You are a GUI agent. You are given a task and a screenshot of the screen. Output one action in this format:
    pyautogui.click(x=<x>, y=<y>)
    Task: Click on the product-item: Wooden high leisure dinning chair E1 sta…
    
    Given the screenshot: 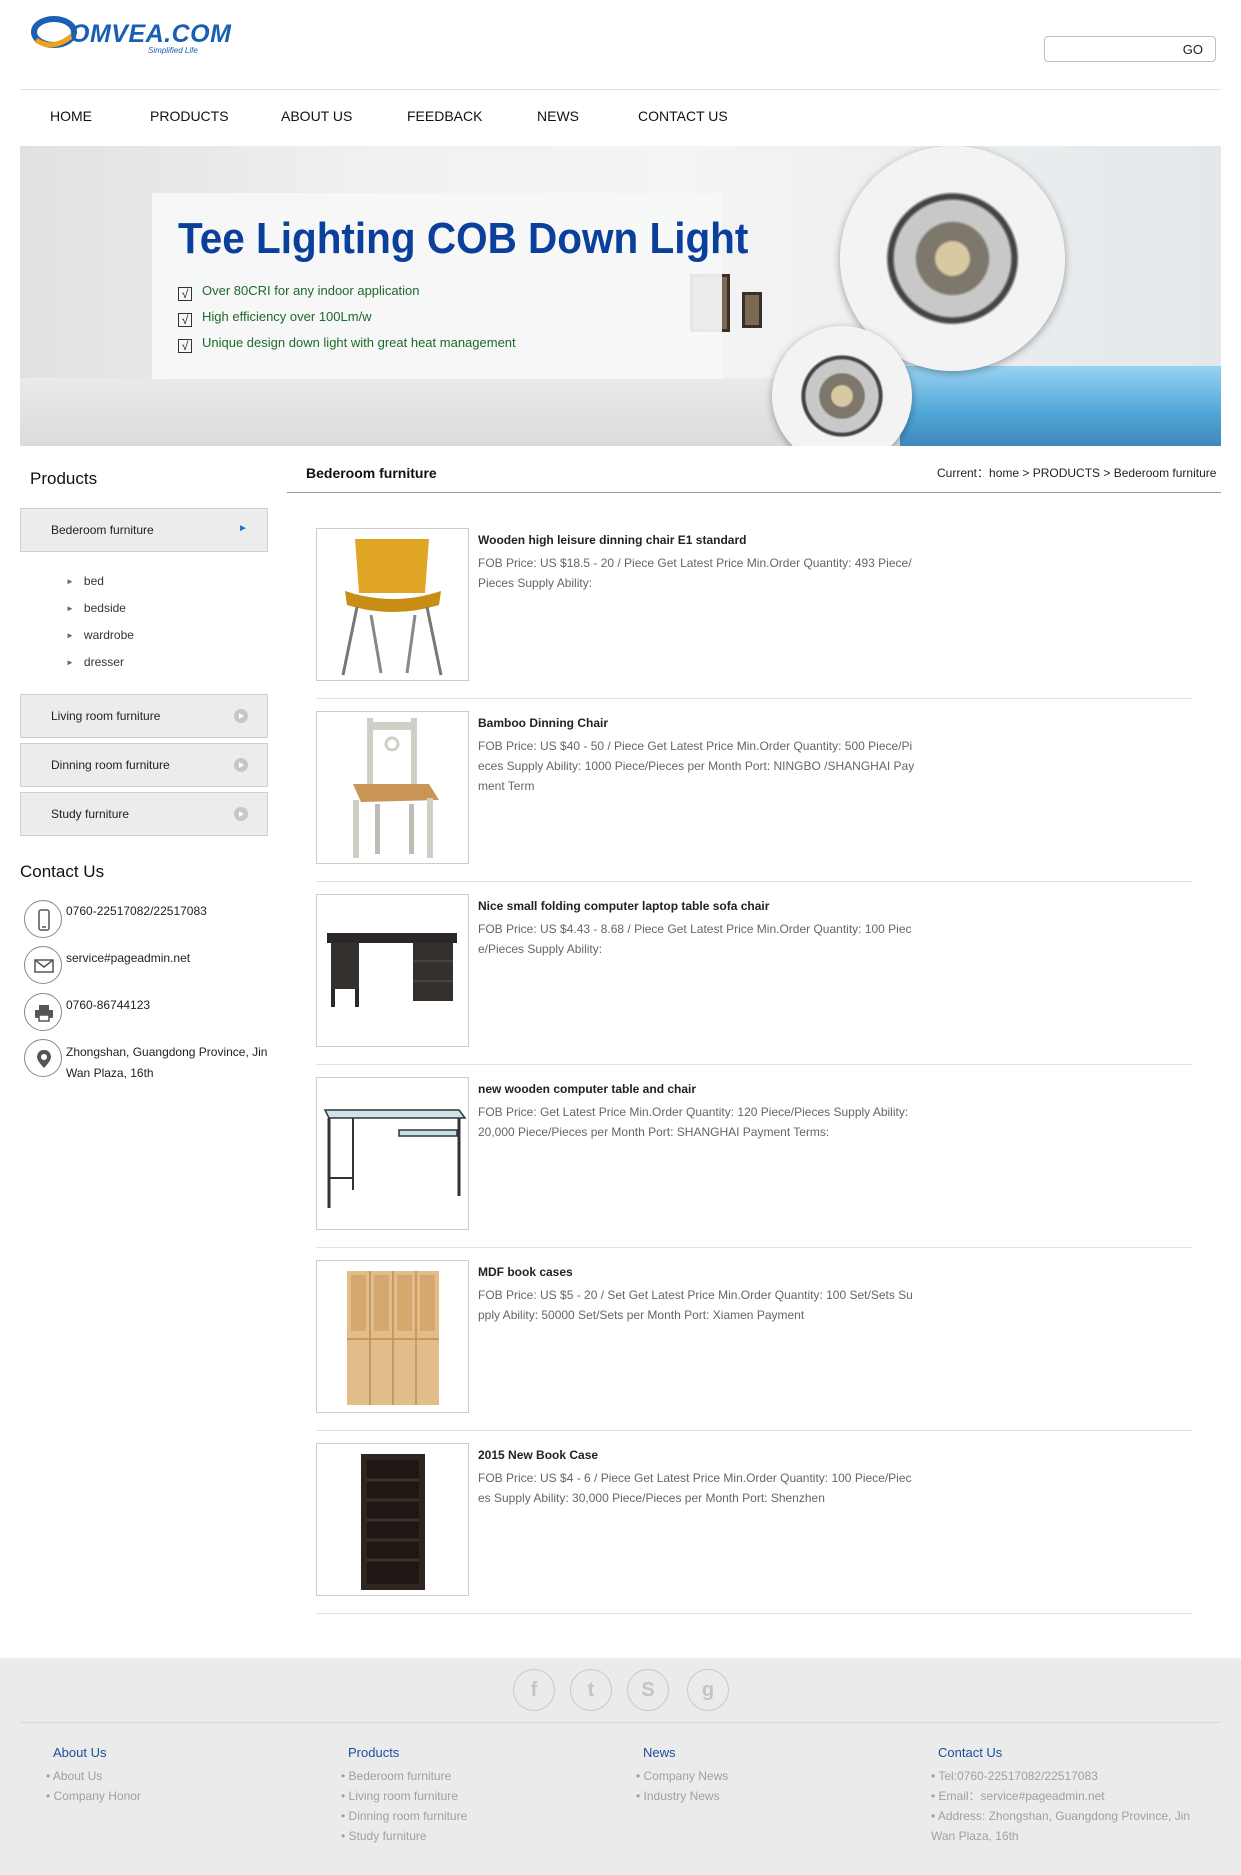 What is the action you would take?
    pyautogui.click(x=754, y=607)
    